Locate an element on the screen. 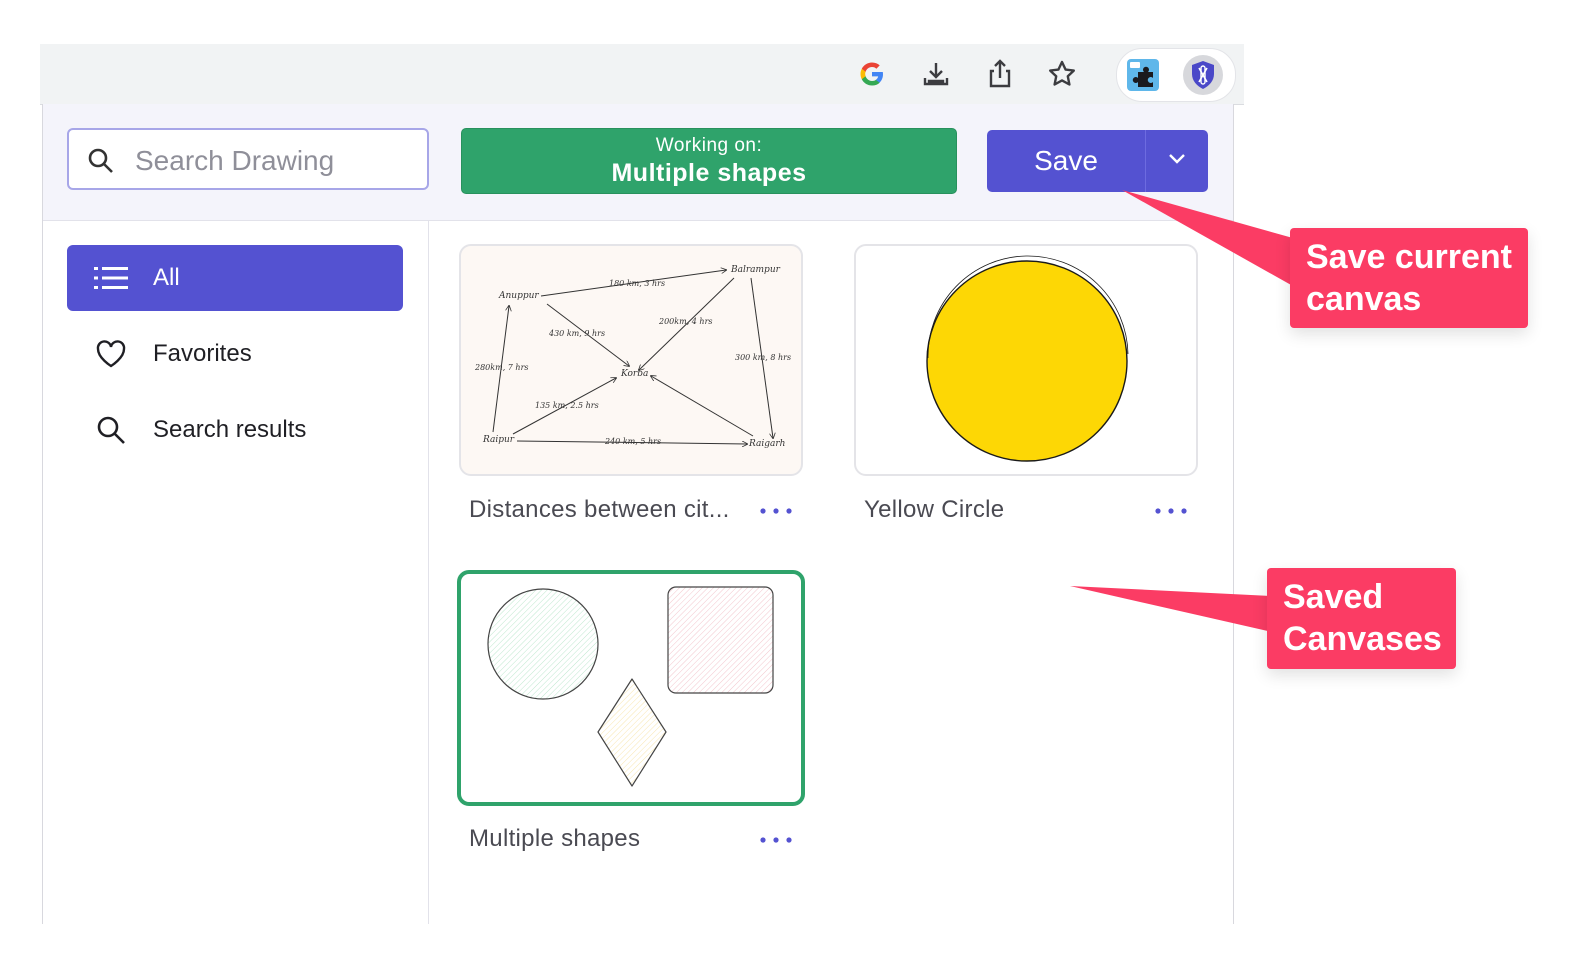  callout-line: Canvases is located at coordinates (1362, 639).